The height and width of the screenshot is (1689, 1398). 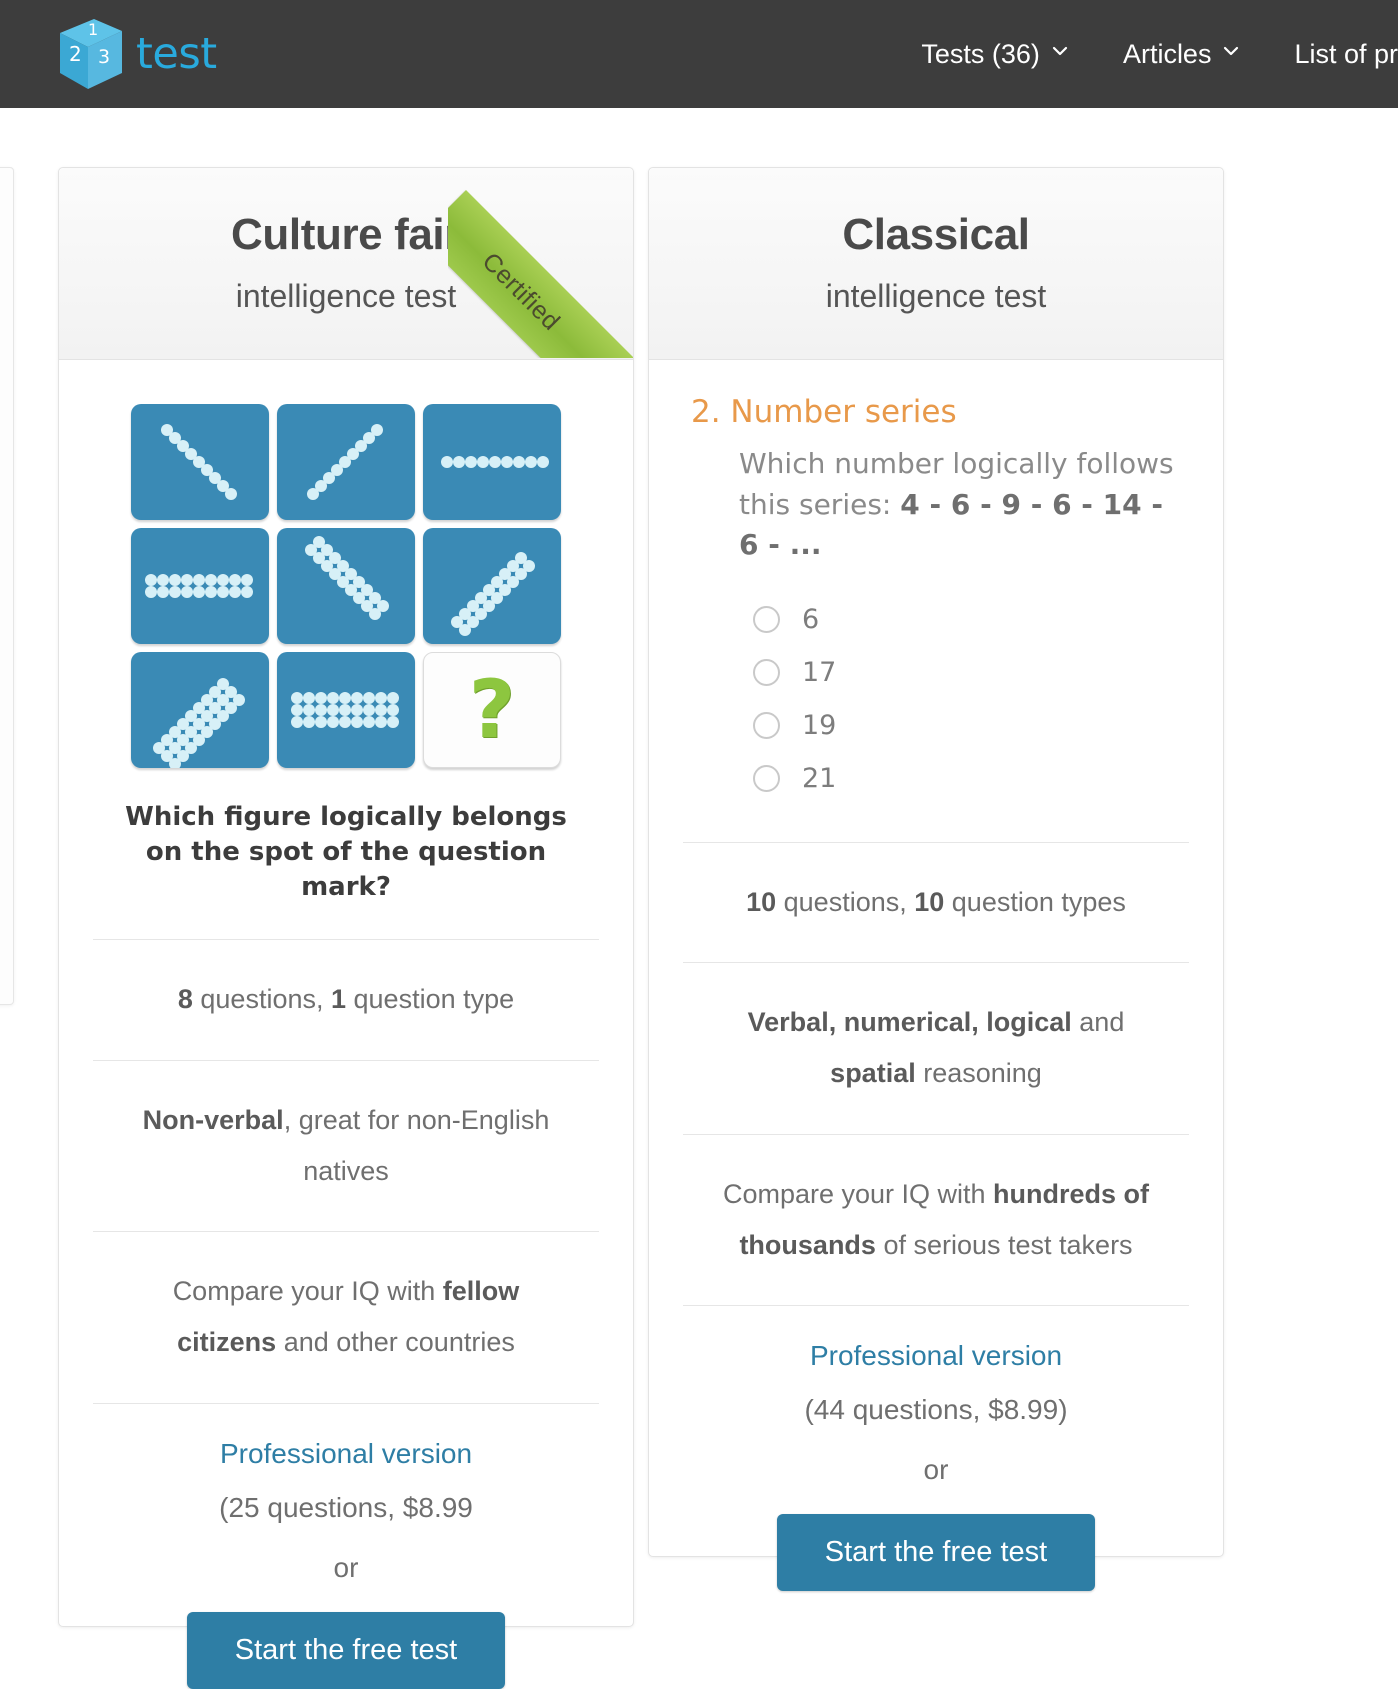 What do you see at coordinates (75, 54) in the screenshot?
I see `svg-text: 2` at bounding box center [75, 54].